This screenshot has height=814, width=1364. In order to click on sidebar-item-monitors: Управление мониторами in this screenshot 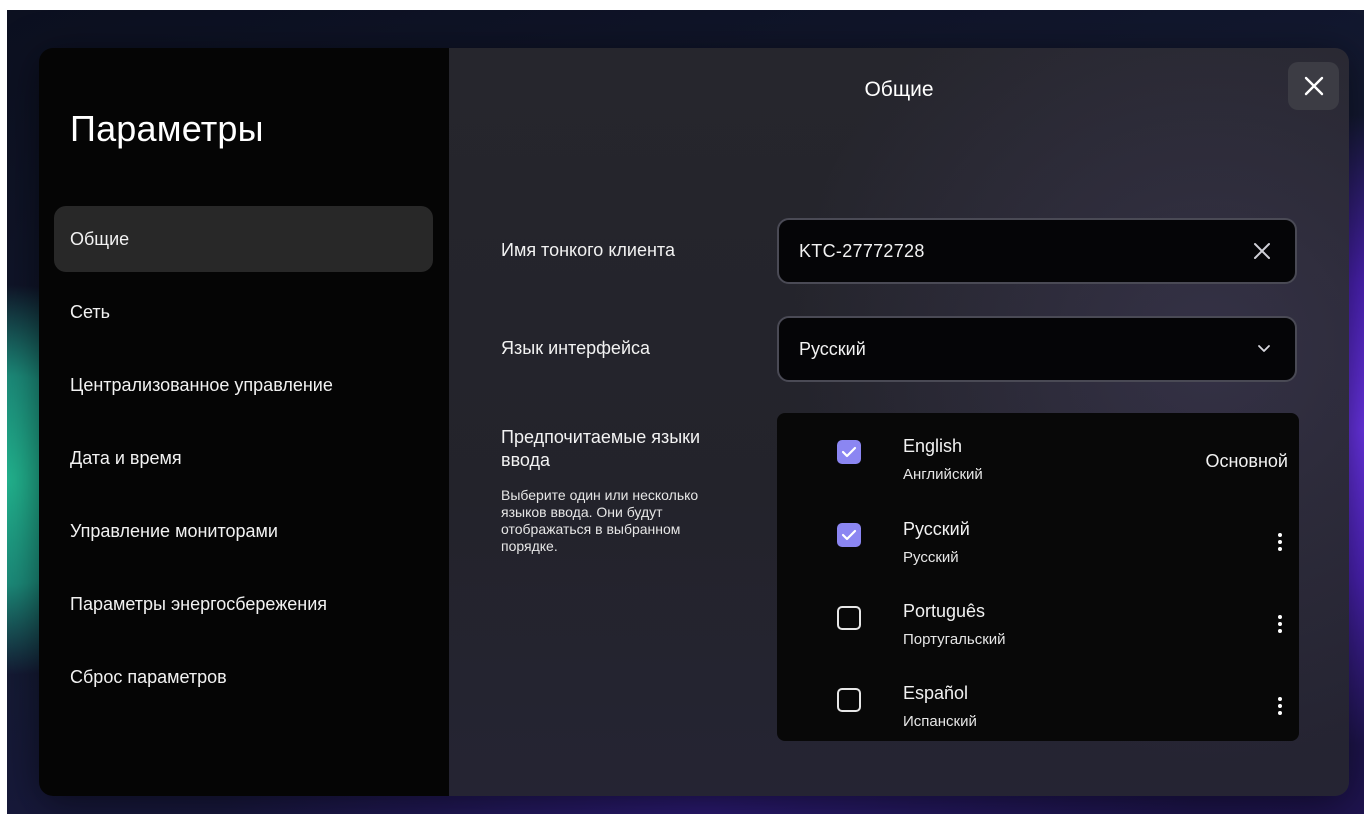, I will do `click(243, 531)`.